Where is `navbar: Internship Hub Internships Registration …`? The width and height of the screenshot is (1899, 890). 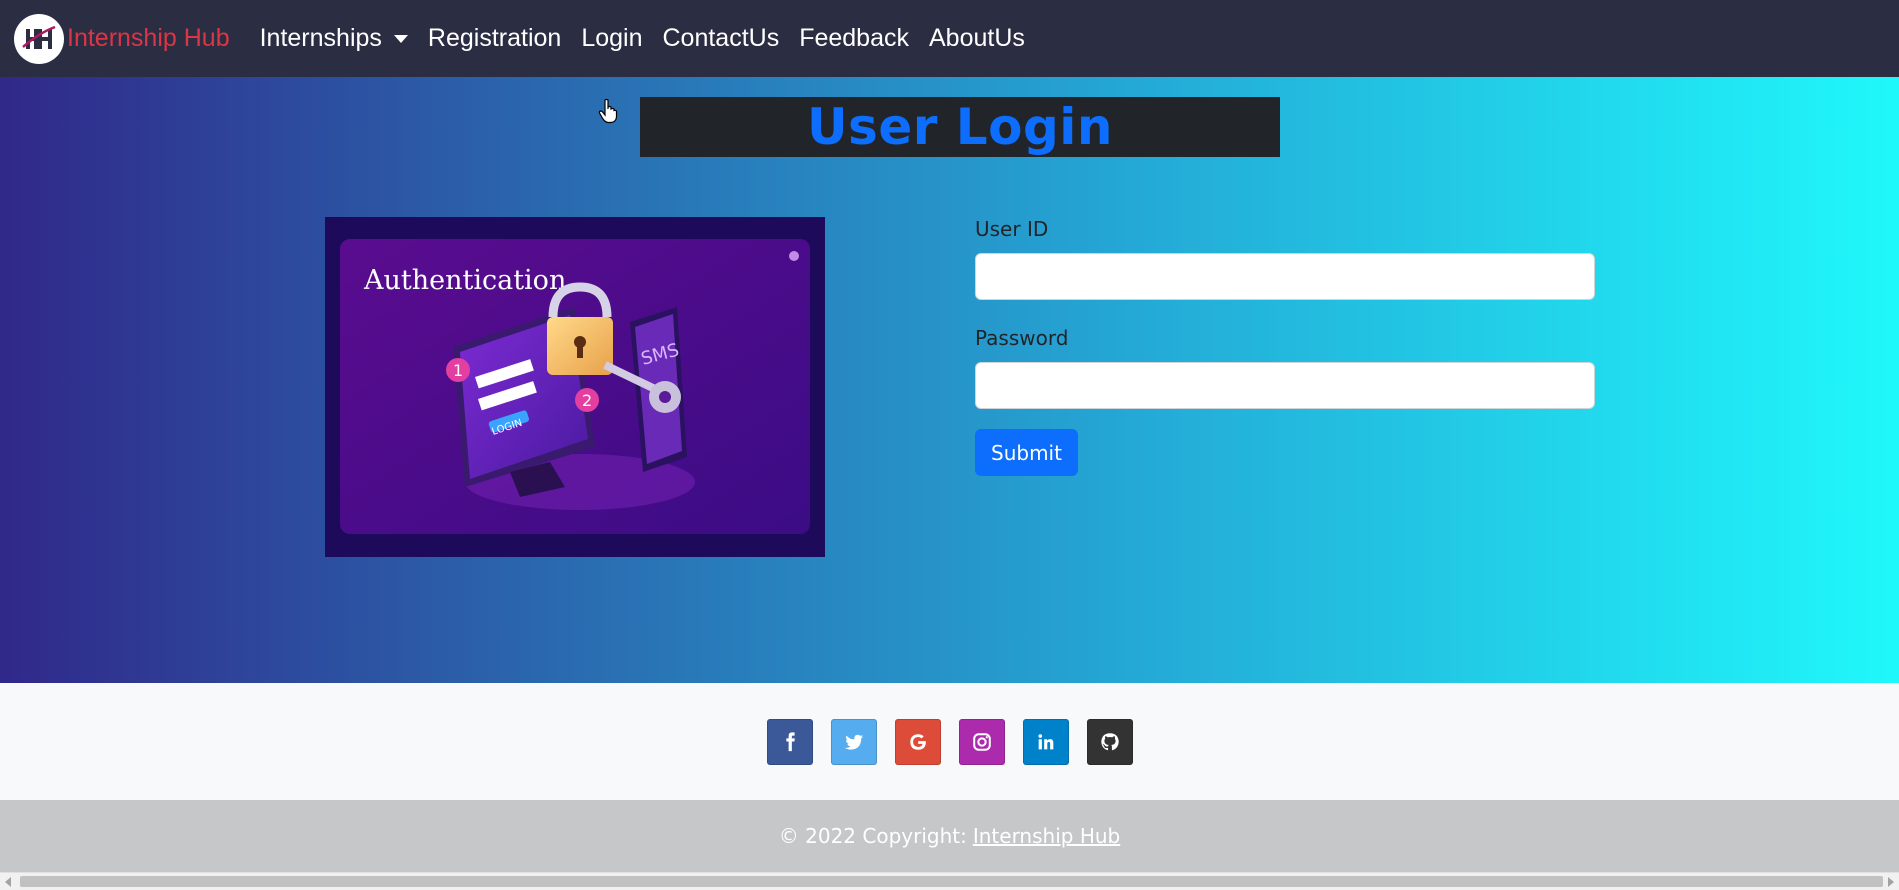 navbar: Internship Hub Internships Registration … is located at coordinates (949, 38).